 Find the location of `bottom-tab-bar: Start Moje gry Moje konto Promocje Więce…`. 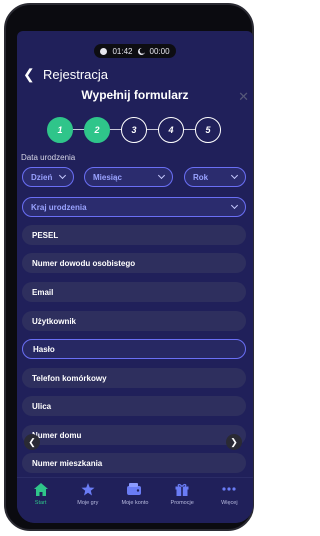

bottom-tab-bar: Start Moje gry Moje konto Promocje Więce… is located at coordinates (135, 500).